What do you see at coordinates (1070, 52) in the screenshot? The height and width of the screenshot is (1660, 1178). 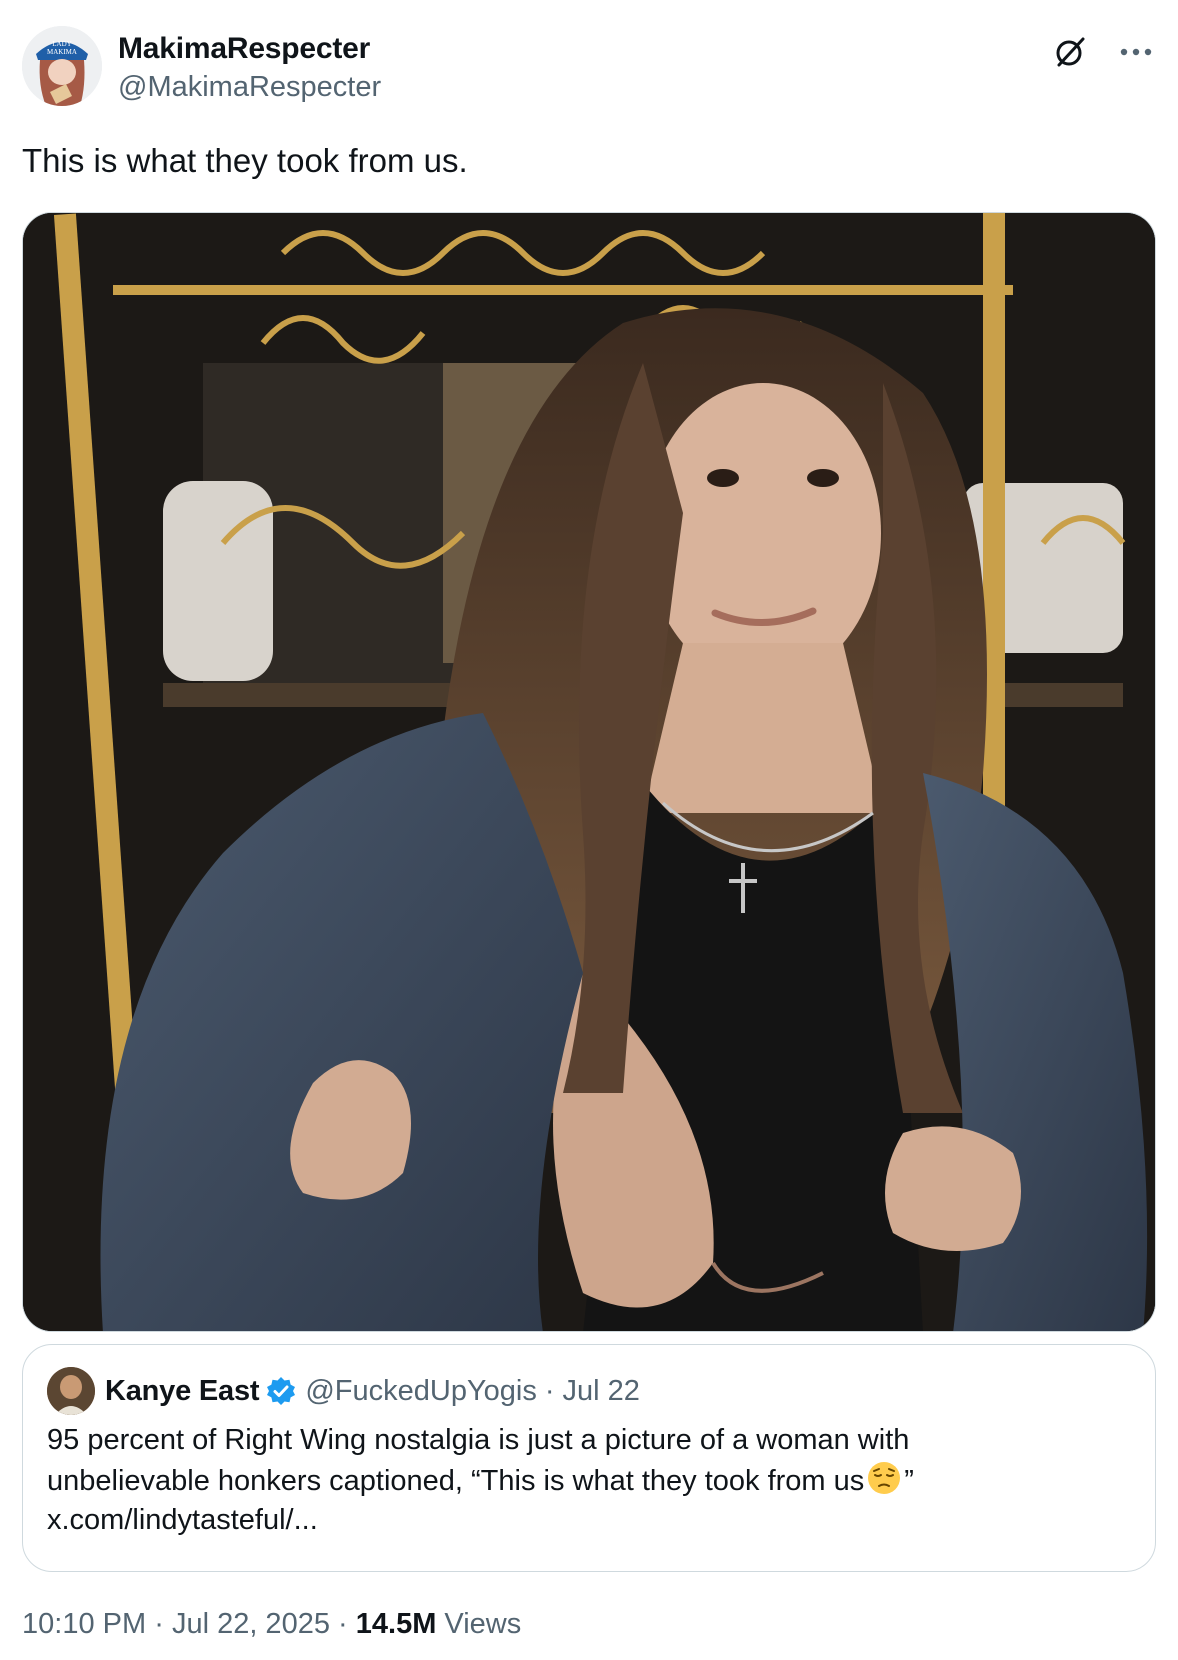 I see `grok-icon` at bounding box center [1070, 52].